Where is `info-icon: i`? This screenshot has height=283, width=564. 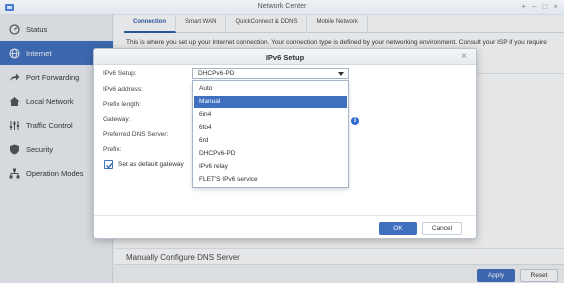
info-icon: i is located at coordinates (355, 121).